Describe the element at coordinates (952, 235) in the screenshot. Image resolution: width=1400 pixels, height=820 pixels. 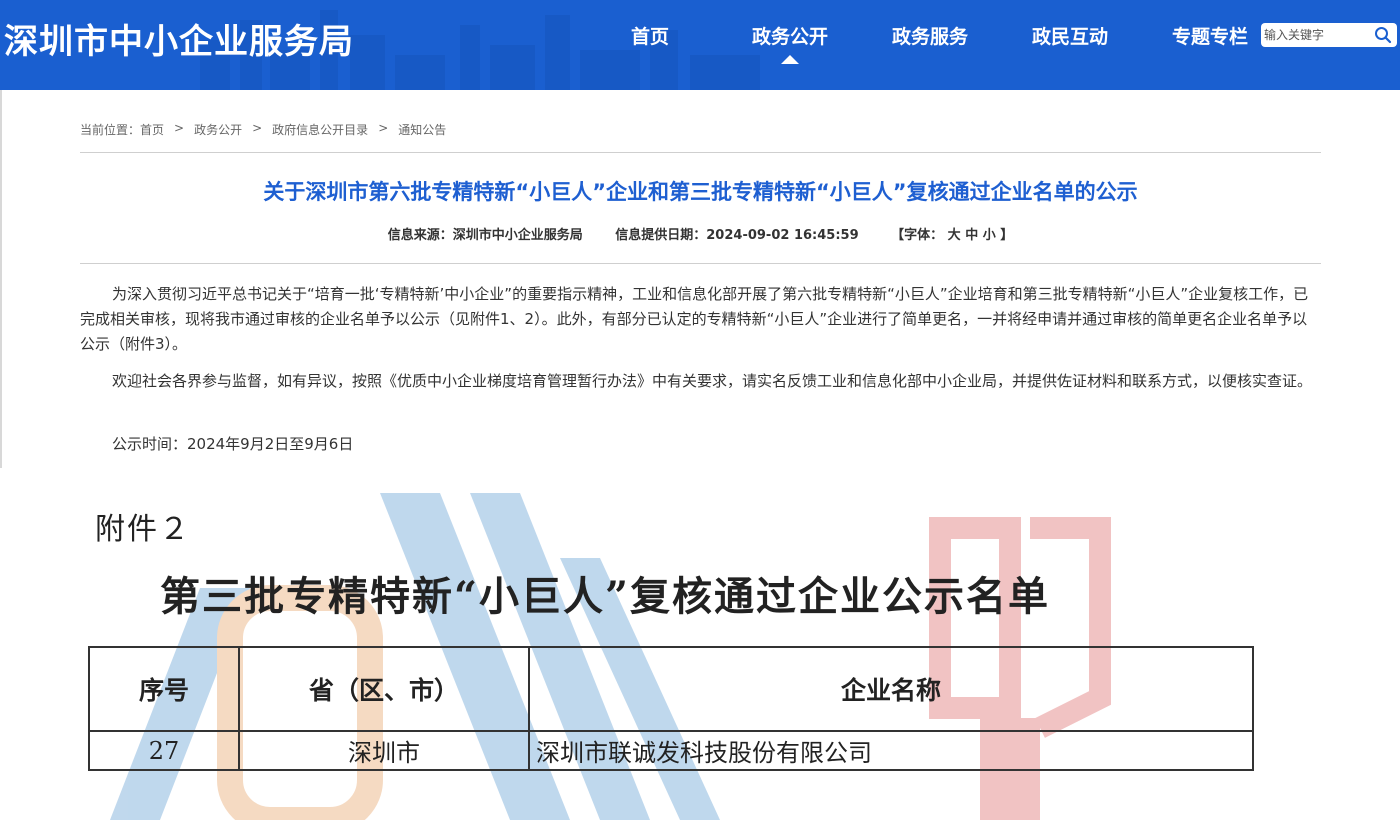
I see `font-size-control: 【字体： 大 中 小 】` at that location.